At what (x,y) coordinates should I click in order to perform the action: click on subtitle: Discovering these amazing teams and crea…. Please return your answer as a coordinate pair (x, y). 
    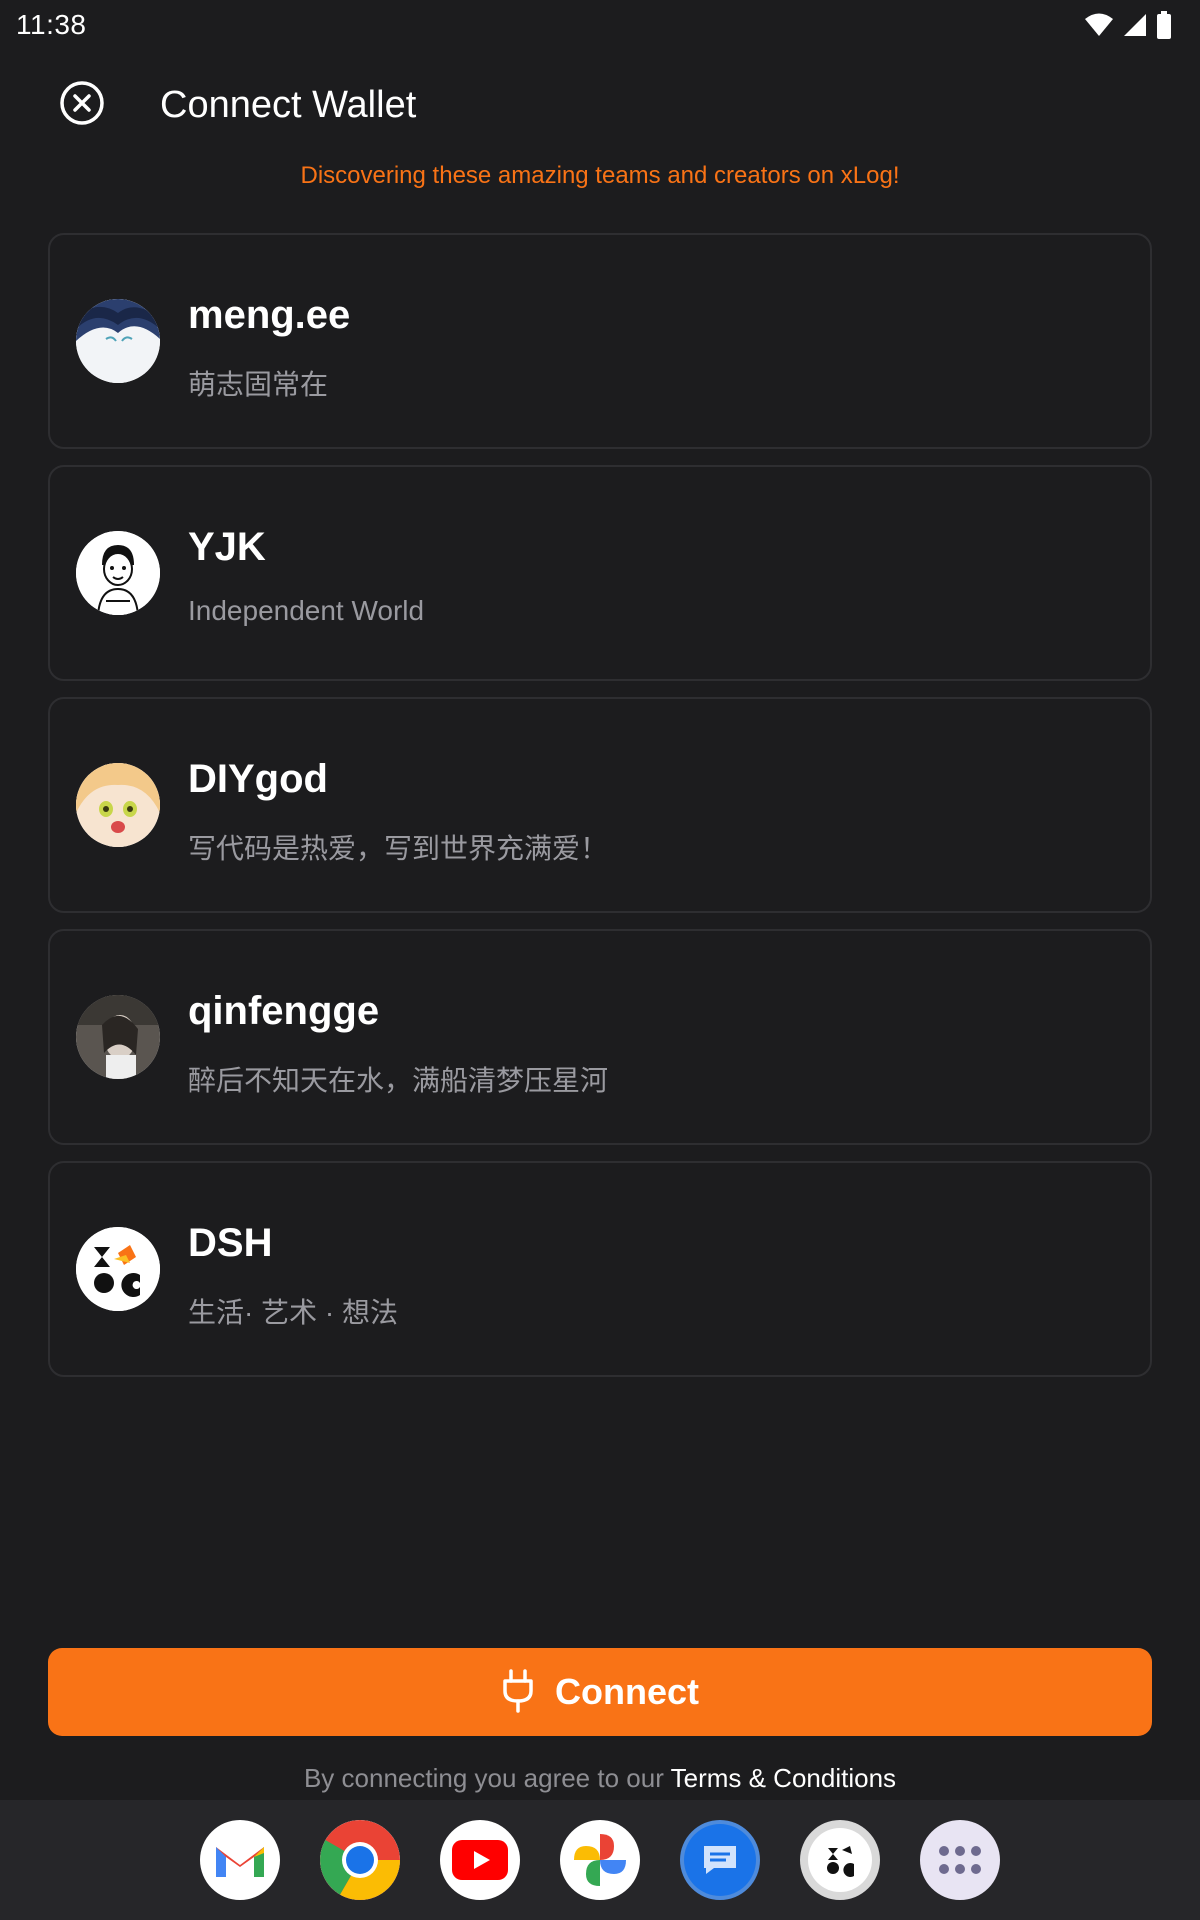
    Looking at the image, I should click on (600, 175).